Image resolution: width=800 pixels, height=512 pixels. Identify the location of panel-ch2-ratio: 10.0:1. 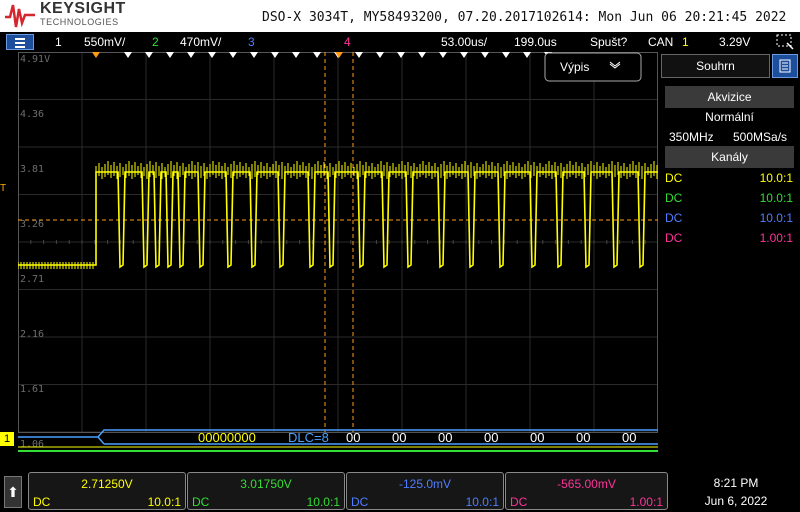
(776, 198).